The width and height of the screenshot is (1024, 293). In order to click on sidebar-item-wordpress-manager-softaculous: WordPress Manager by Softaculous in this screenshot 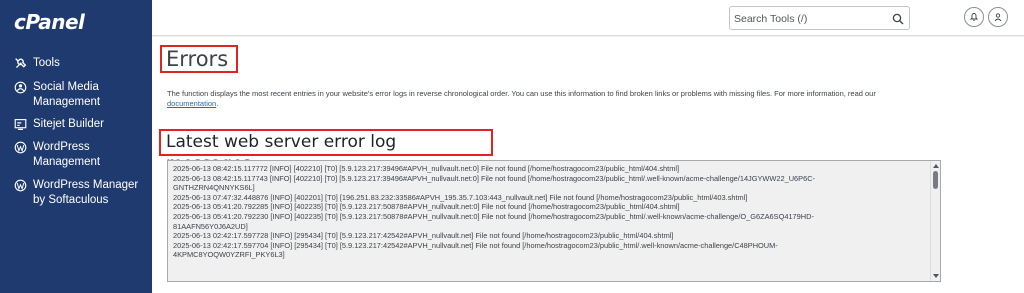, I will do `click(76, 193)`.